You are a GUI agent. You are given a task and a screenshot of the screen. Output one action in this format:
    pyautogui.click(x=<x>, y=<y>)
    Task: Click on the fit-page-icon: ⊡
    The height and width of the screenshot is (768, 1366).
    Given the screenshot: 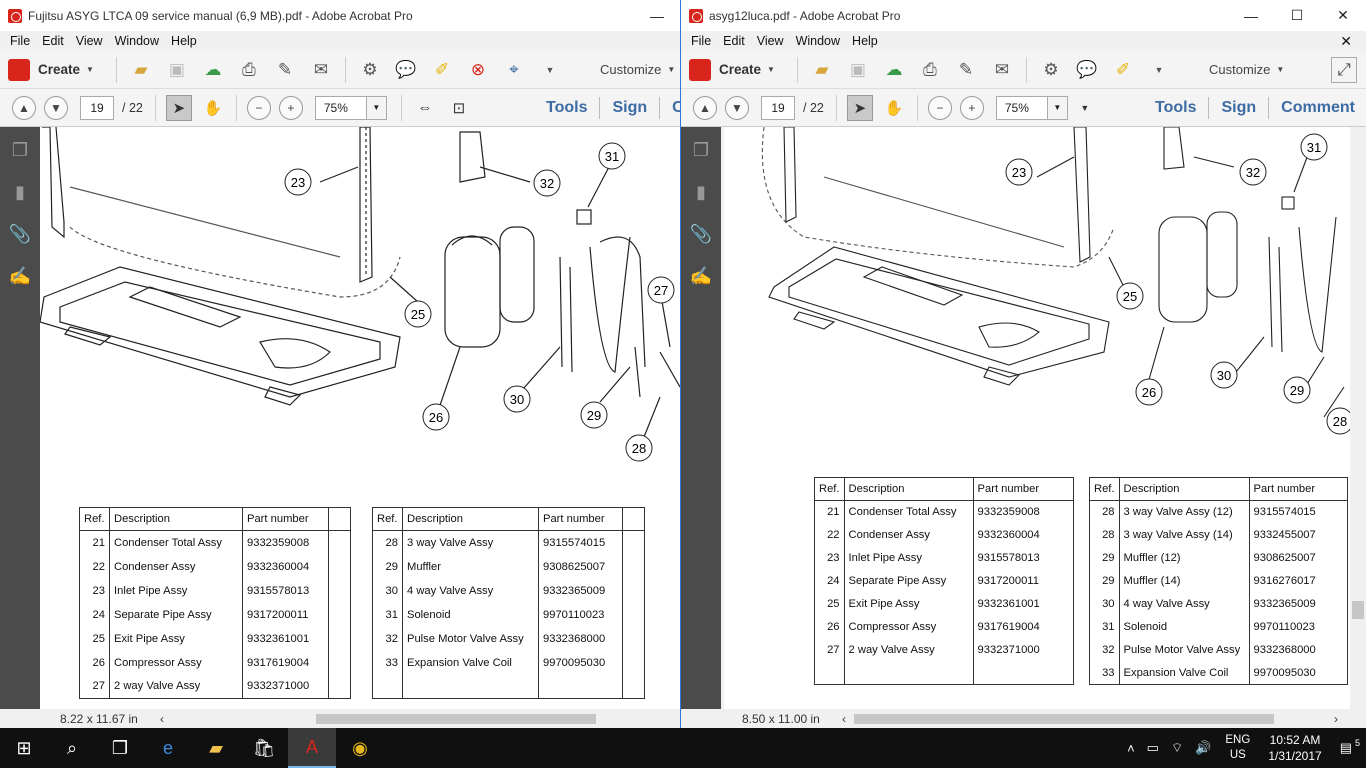 What is the action you would take?
    pyautogui.click(x=459, y=108)
    